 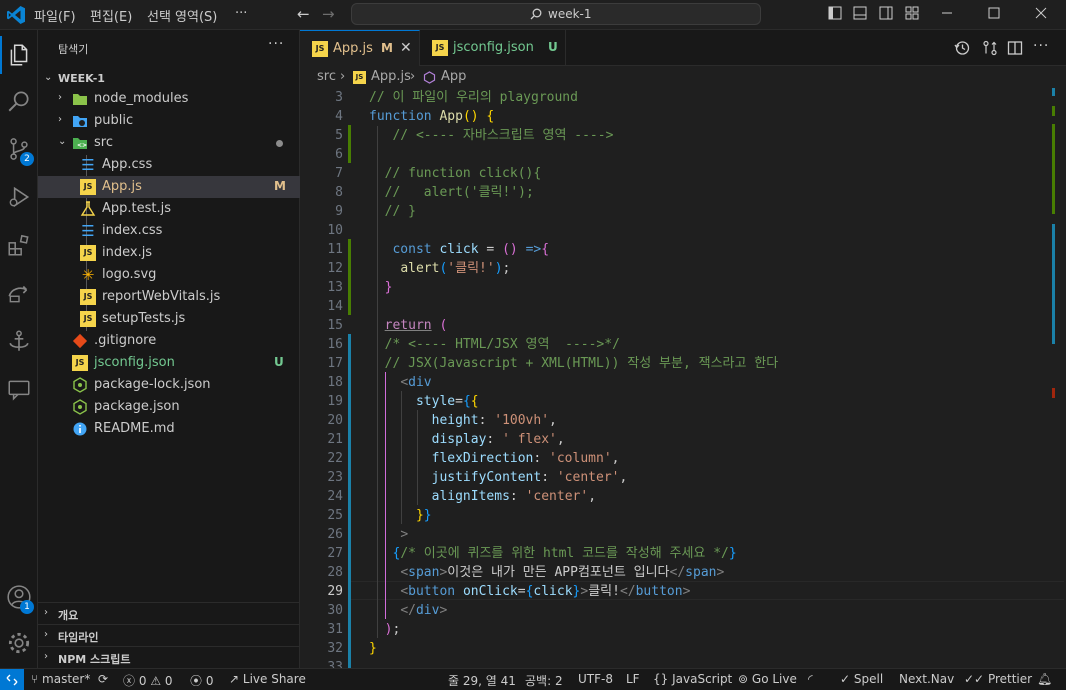 I want to click on cursor-position: 줄 29, 열 41, so click(x=482, y=680).